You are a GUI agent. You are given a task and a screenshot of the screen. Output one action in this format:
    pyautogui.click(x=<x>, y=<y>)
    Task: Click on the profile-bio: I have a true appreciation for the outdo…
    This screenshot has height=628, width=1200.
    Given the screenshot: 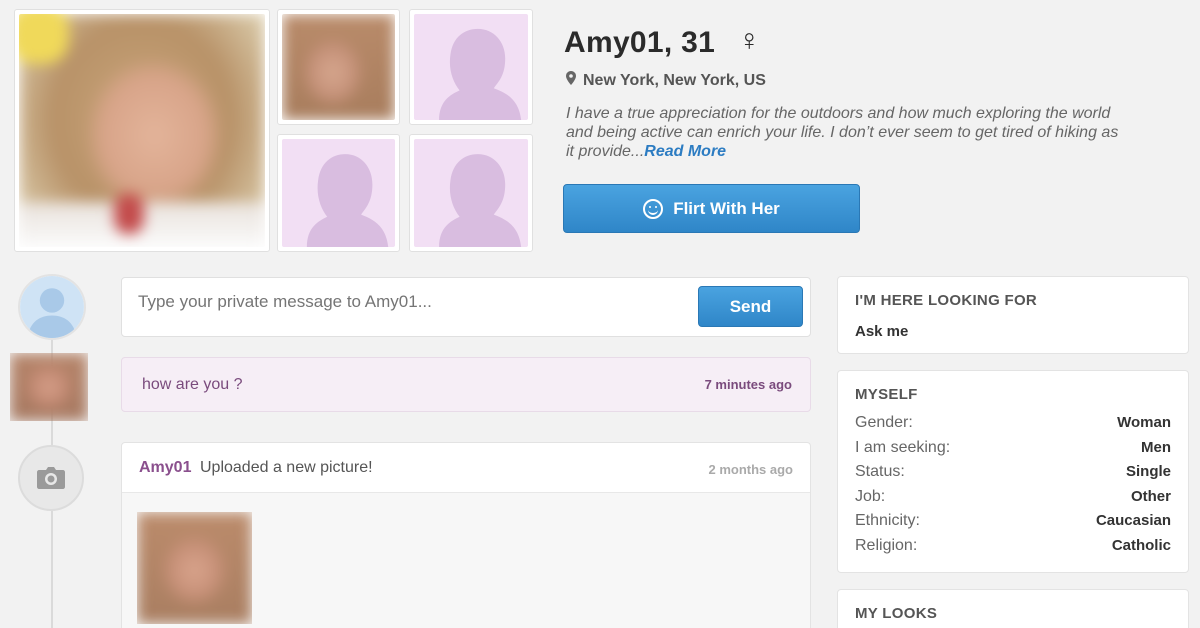 What is the action you would take?
    pyautogui.click(x=846, y=132)
    